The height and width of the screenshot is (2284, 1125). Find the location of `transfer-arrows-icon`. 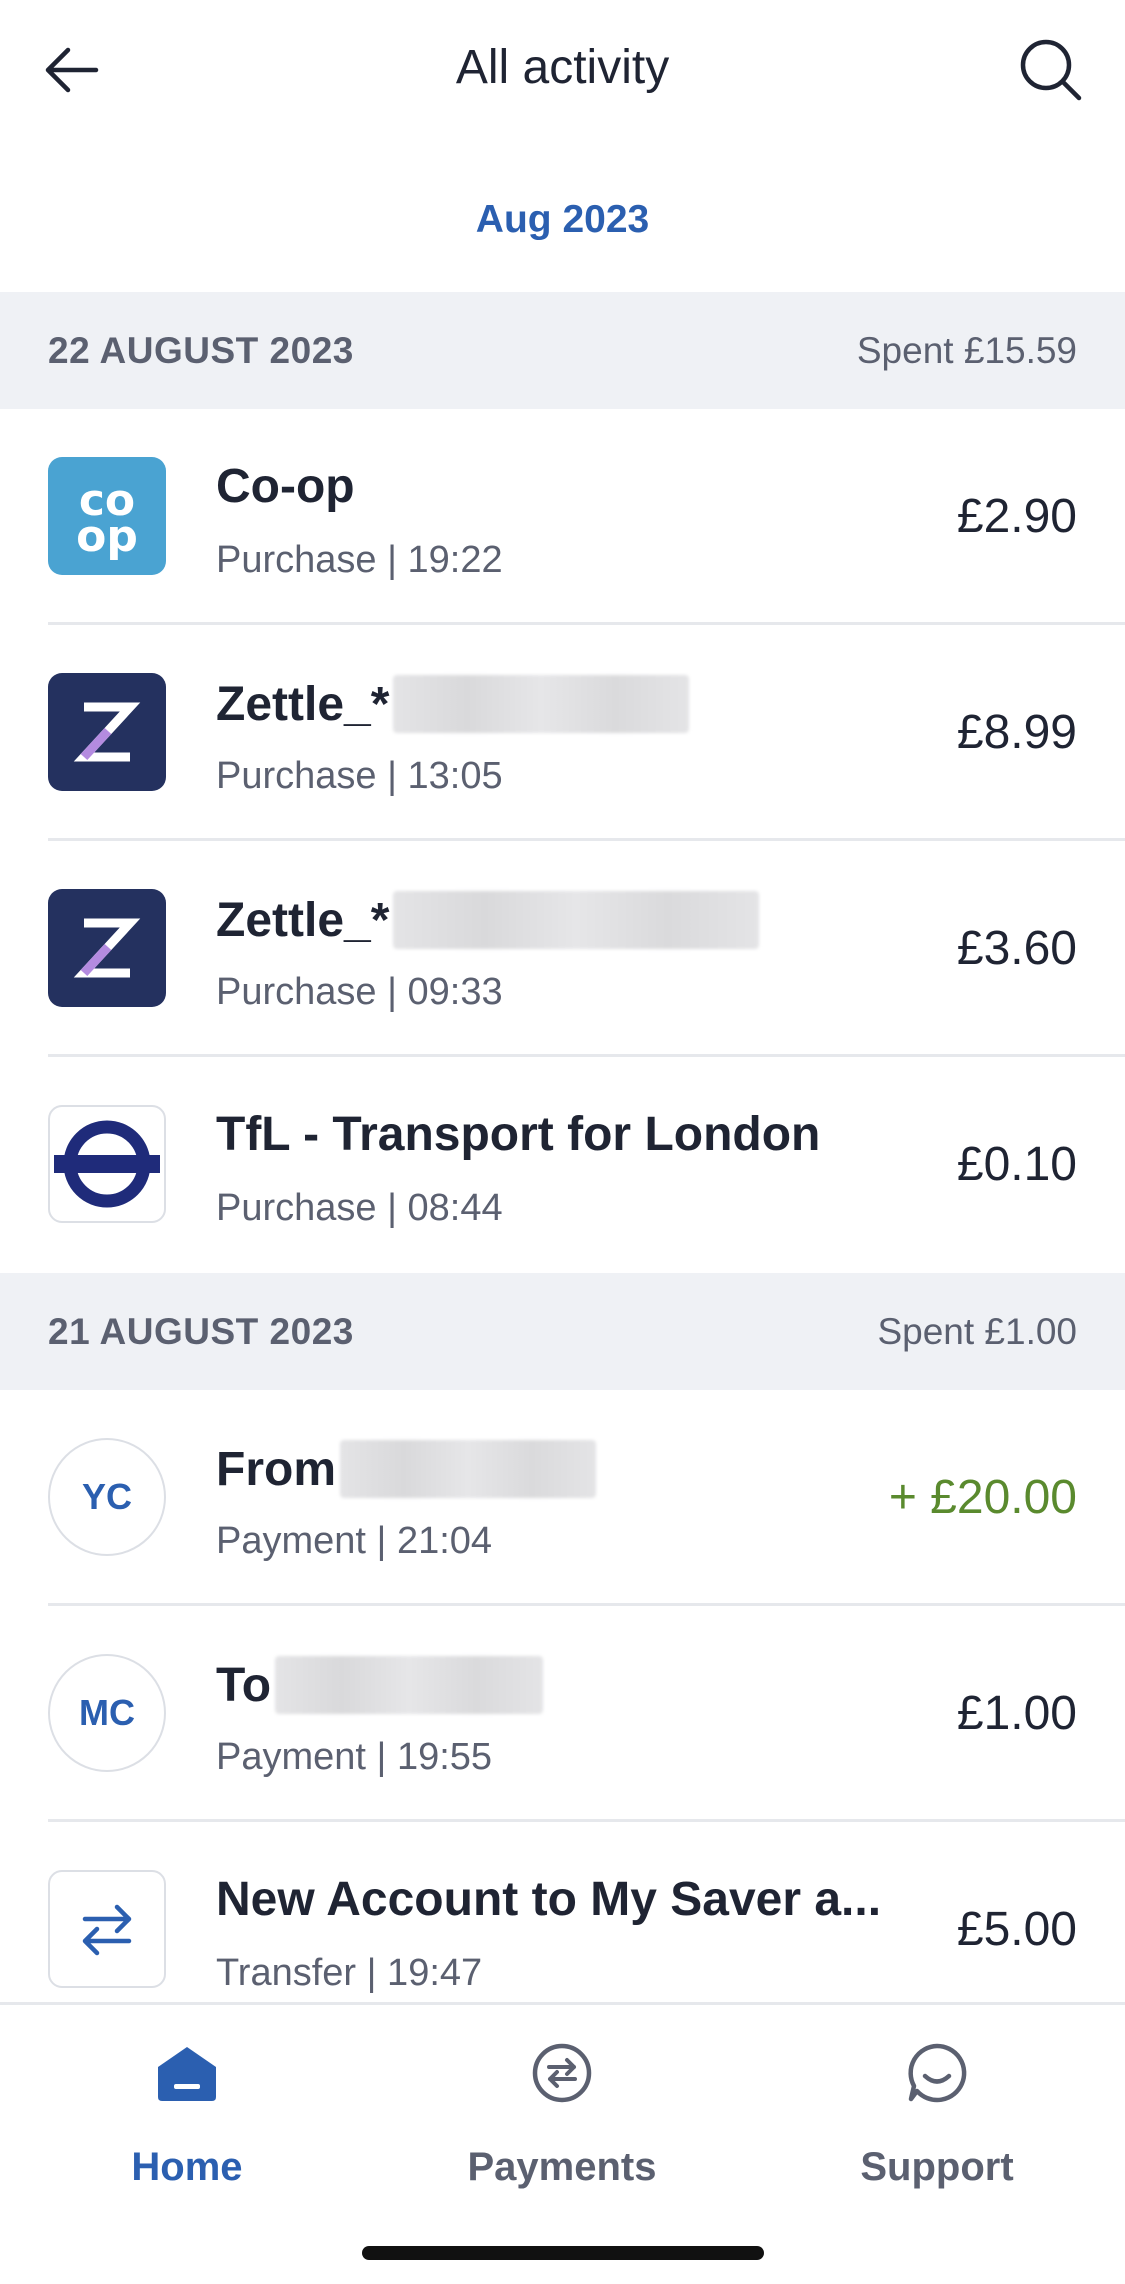

transfer-arrows-icon is located at coordinates (107, 1929).